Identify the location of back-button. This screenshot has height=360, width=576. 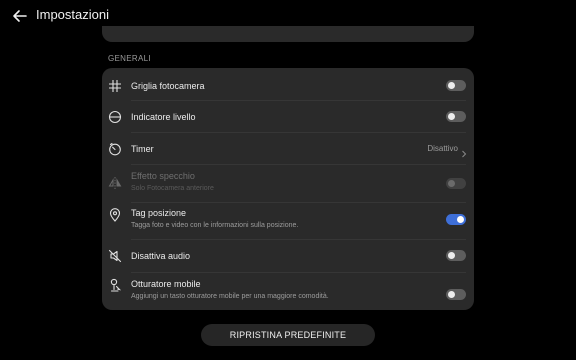
(20, 16).